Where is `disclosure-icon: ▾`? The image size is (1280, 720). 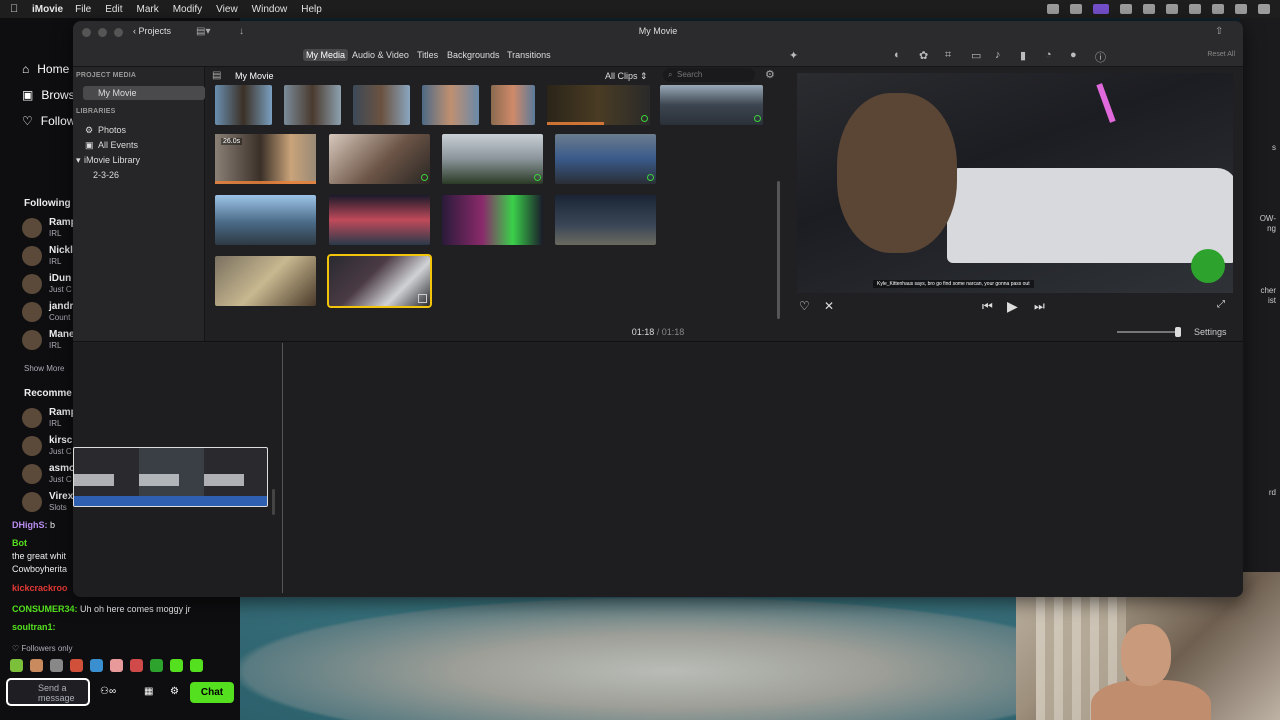
disclosure-icon: ▾ is located at coordinates (78, 160).